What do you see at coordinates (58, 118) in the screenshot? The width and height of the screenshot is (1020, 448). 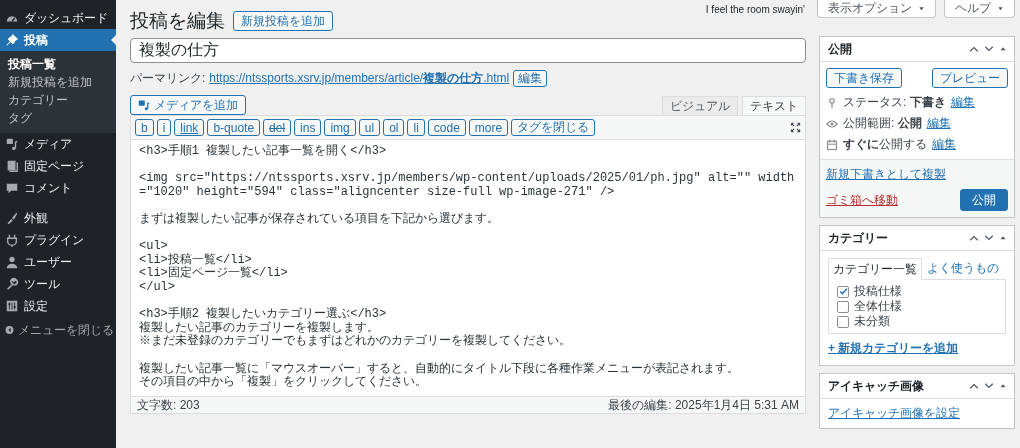 I see `submenu-item: タグ` at bounding box center [58, 118].